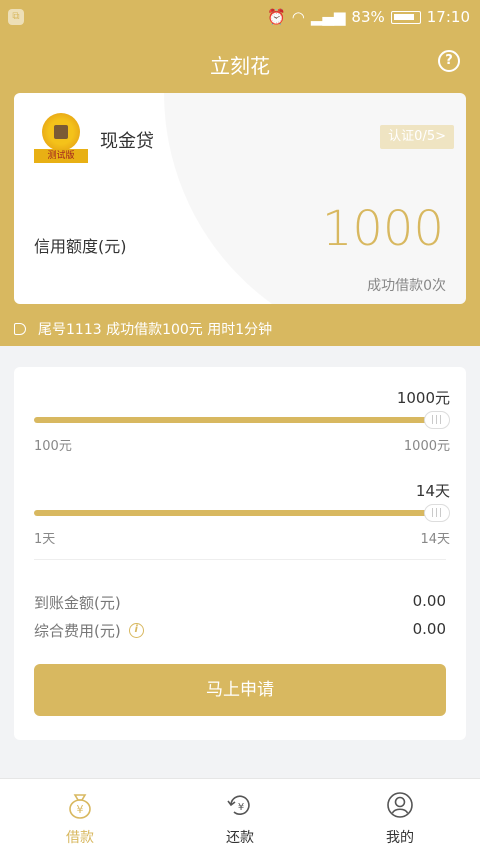  Describe the element at coordinates (155, 330) in the screenshot. I see `notice-text: 尾号1113 成功借款100元 用时1分钟` at that location.